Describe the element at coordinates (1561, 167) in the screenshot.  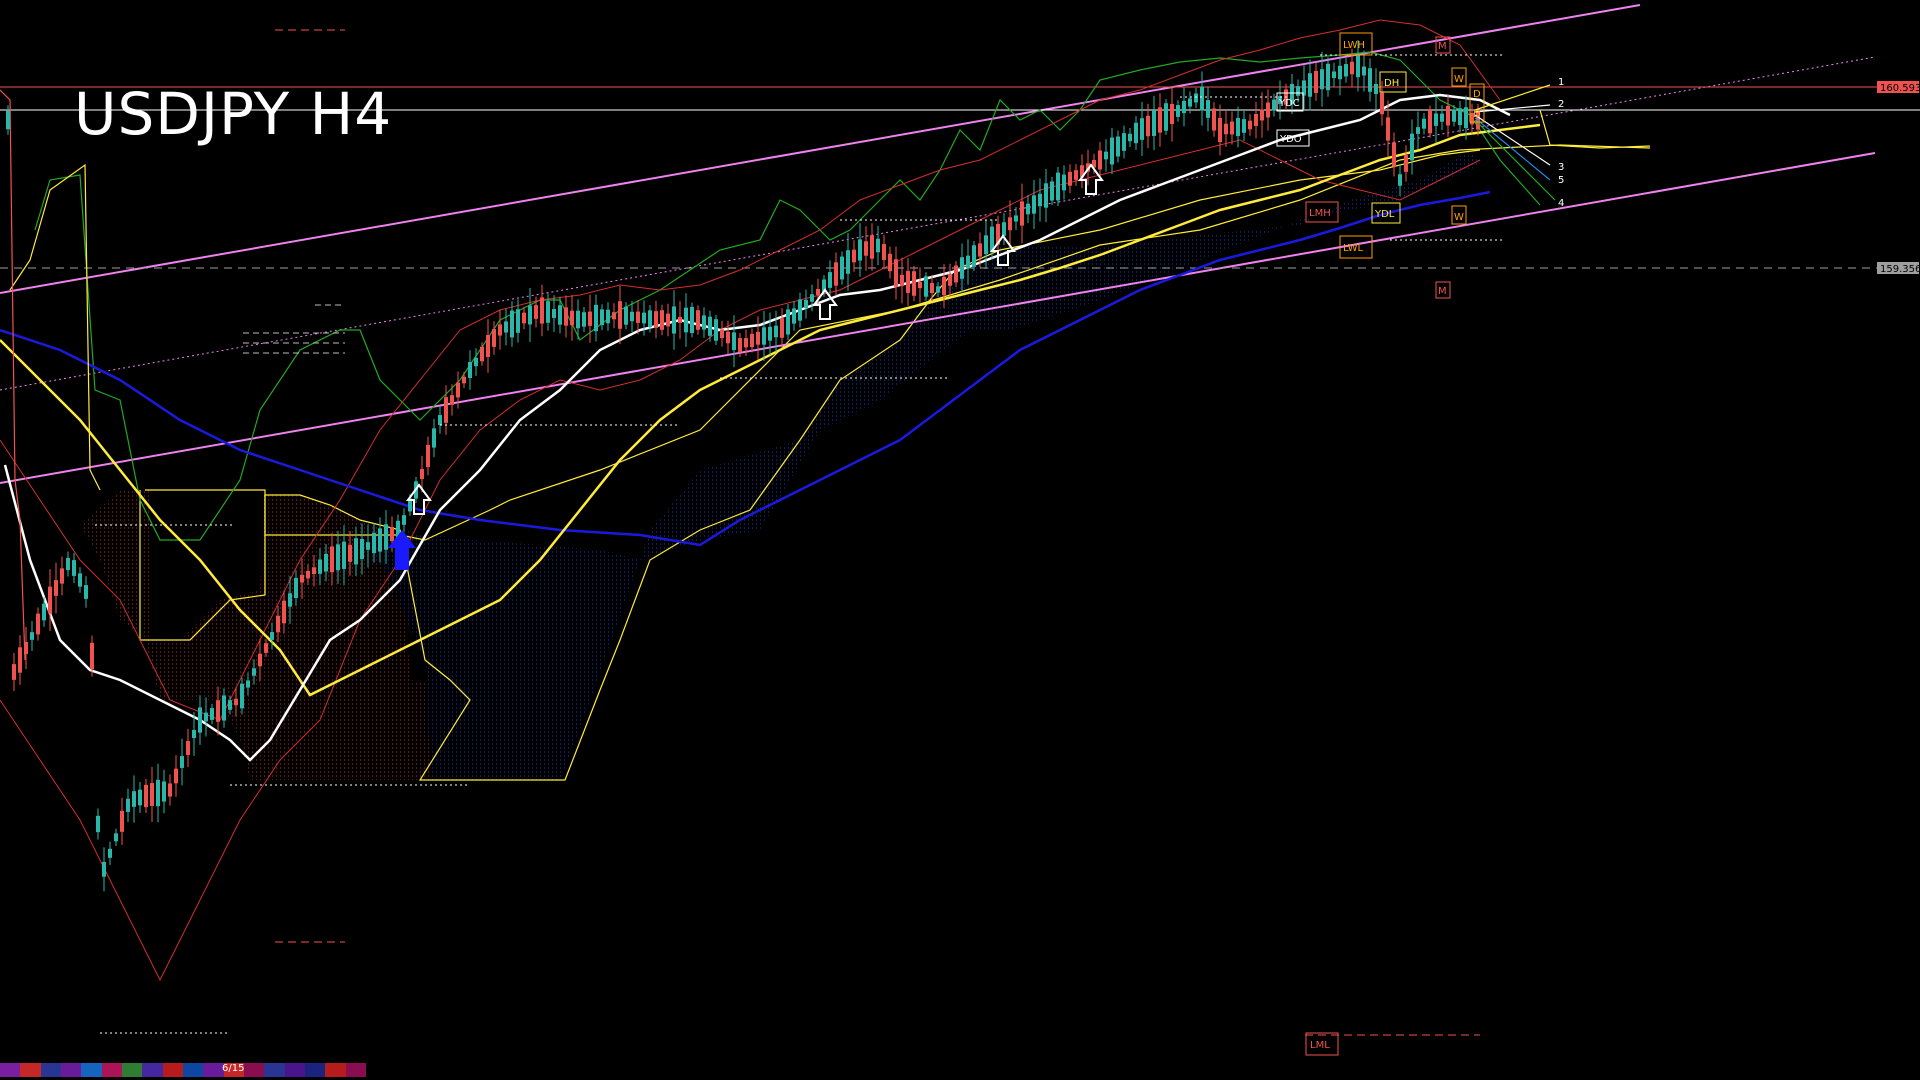
I see `level-number-3: 3` at that location.